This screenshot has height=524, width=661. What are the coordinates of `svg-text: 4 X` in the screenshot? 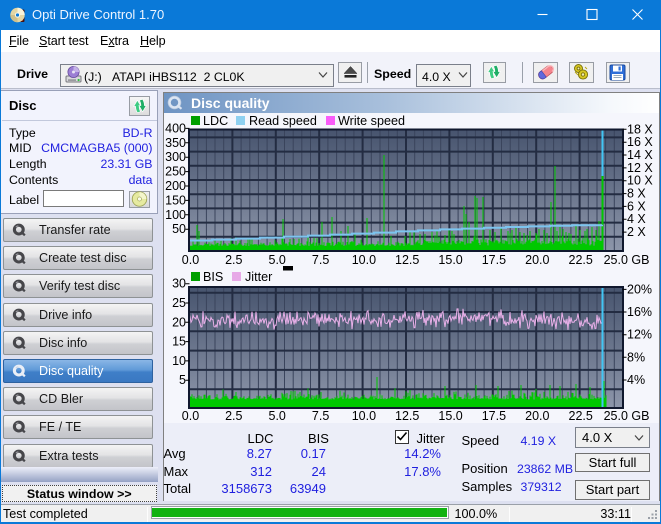 It's located at (636, 219).